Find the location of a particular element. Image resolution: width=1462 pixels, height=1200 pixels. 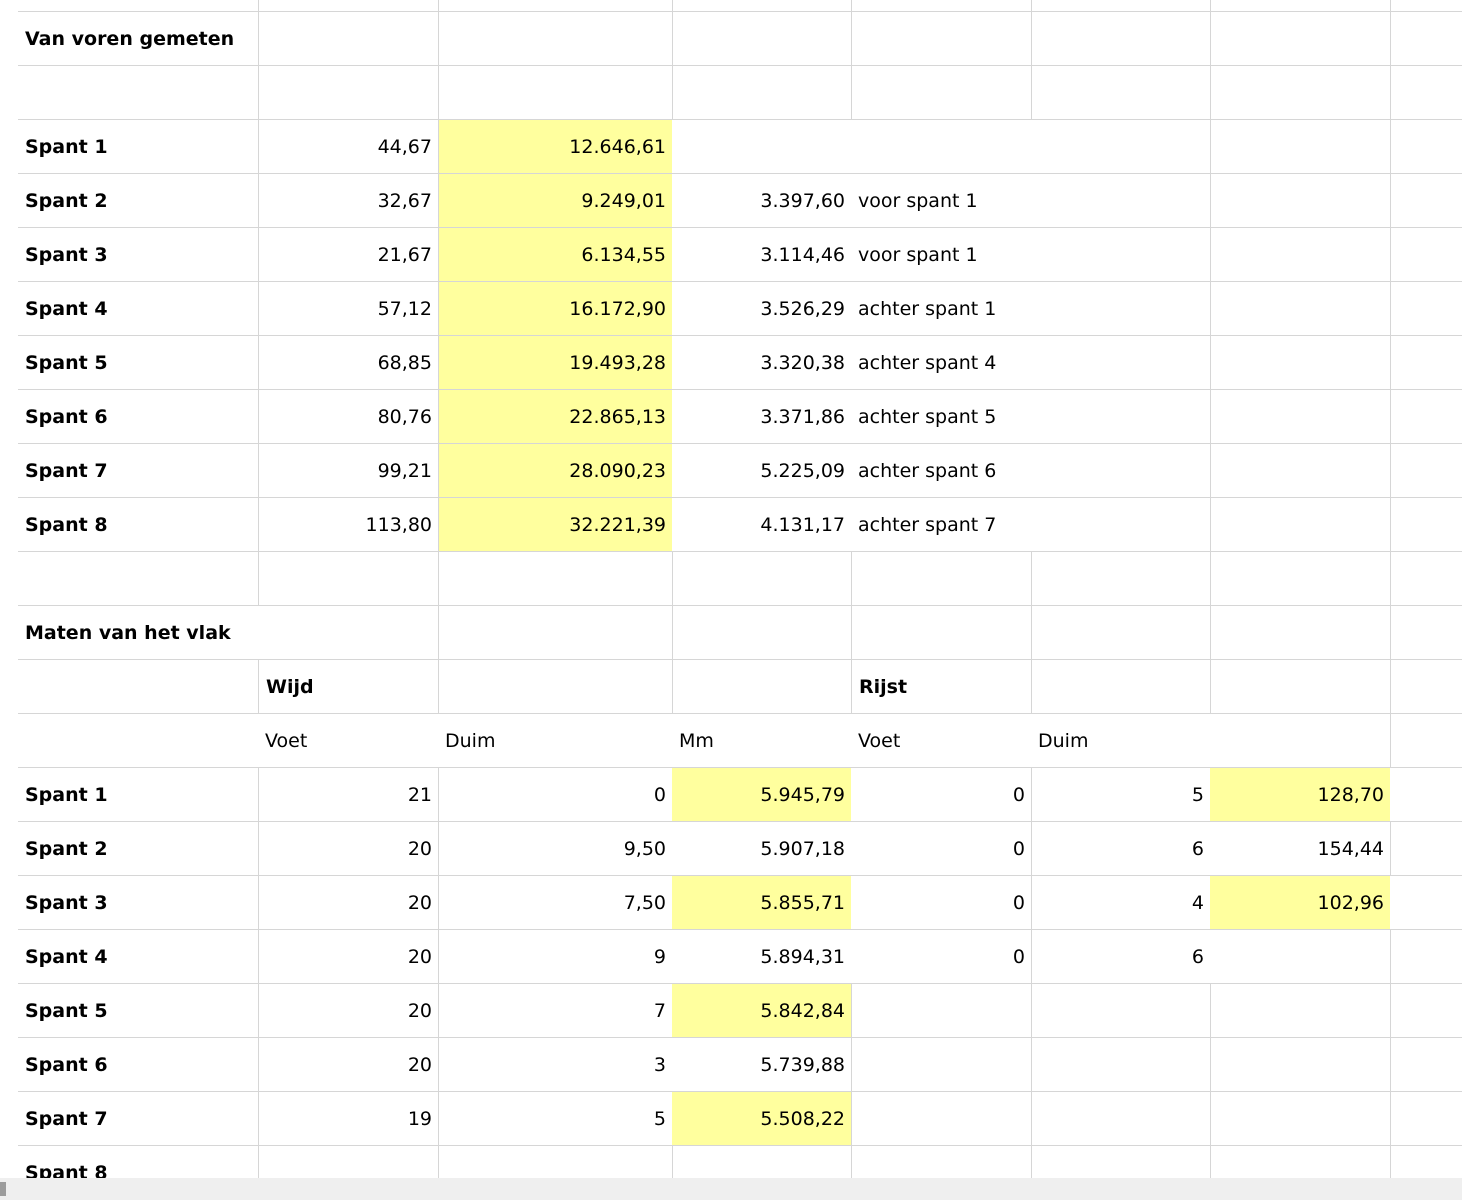

value-cell: 5.225,09 is located at coordinates (761, 471).